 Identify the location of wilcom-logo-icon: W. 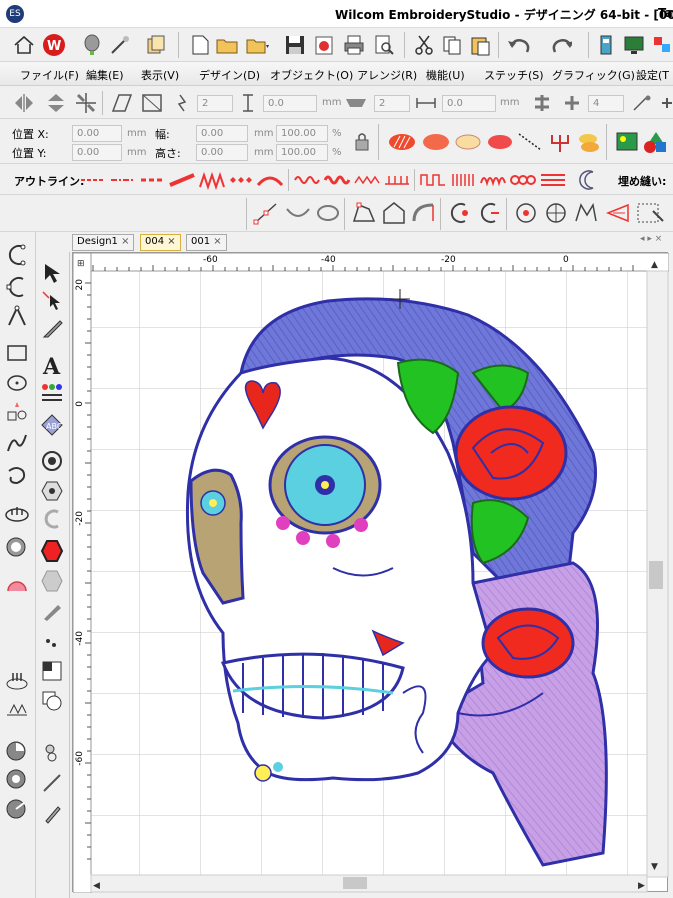
(54, 45).